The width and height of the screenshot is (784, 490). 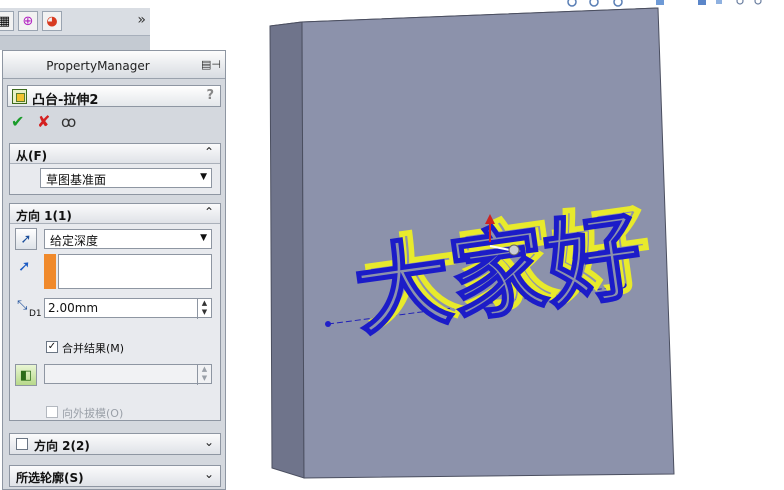 I want to click on direction2-group: 方向 2(2) ⌄, so click(x=115, y=444).